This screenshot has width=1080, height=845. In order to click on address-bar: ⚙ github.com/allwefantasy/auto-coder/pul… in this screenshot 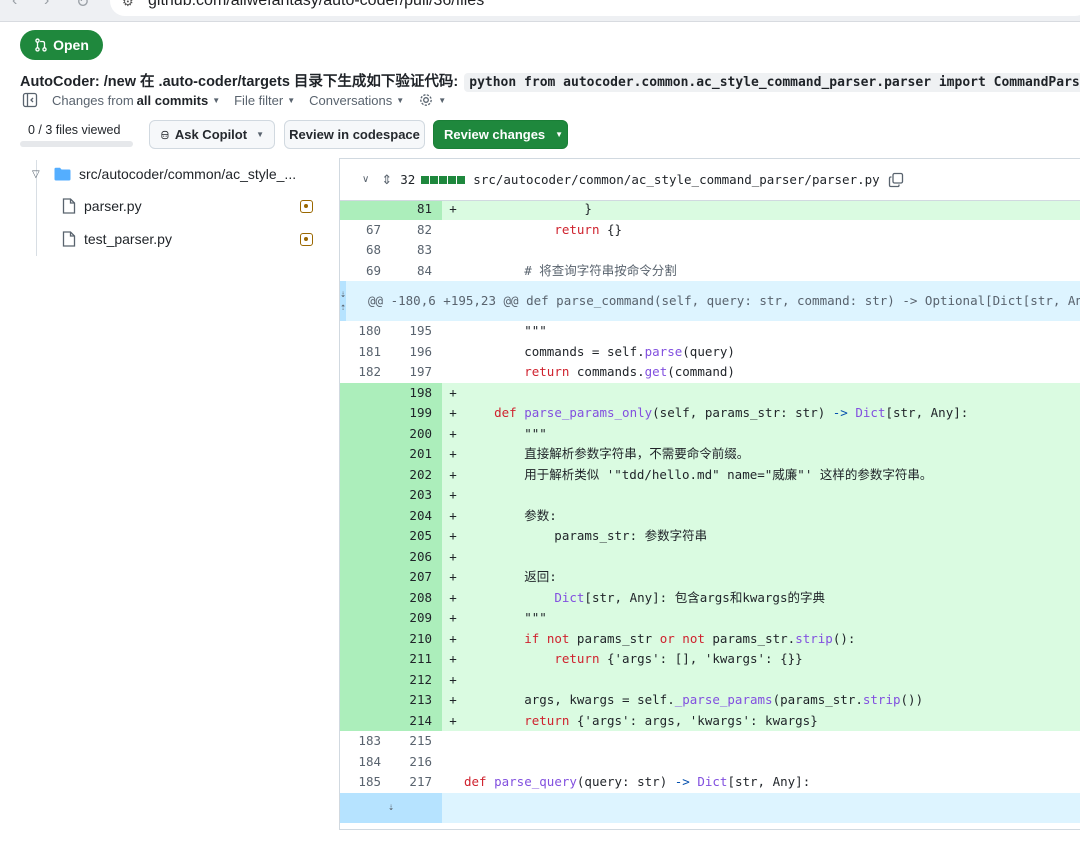, I will do `click(595, 8)`.